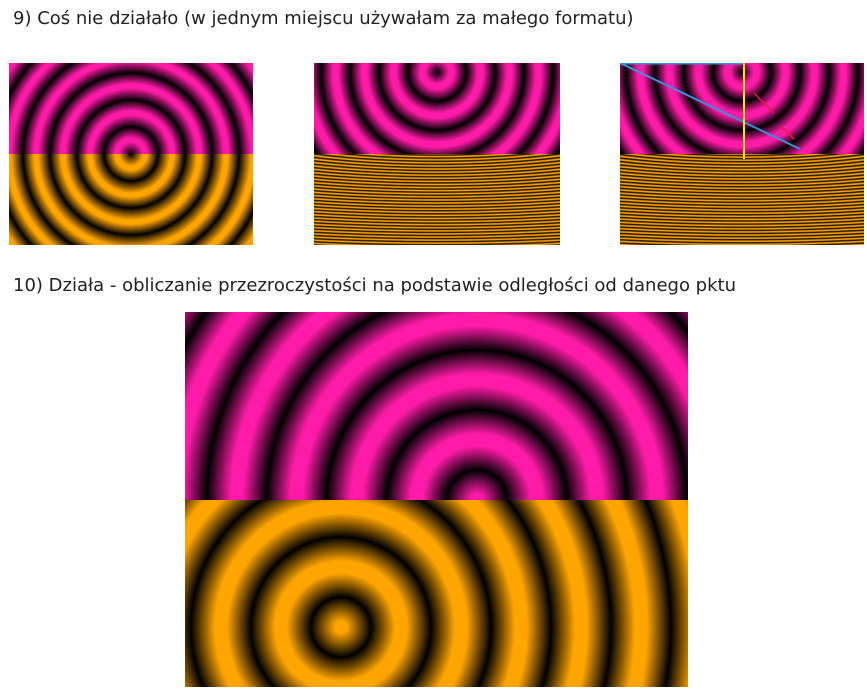 The image size is (867, 692). Describe the element at coordinates (710, 106) in the screenshot. I see `blue-diagonal-line` at that location.